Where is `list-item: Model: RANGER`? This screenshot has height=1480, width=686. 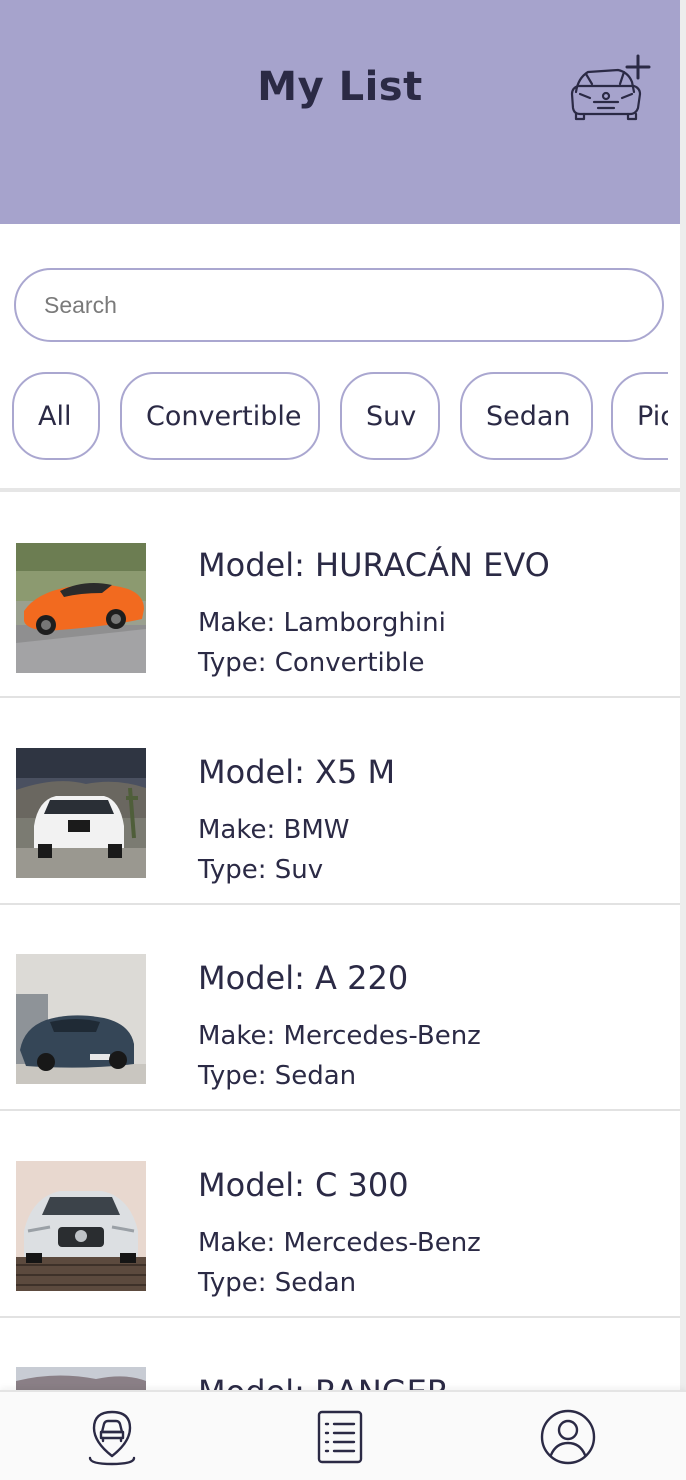 list-item: Model: RANGER is located at coordinates (340, 1354).